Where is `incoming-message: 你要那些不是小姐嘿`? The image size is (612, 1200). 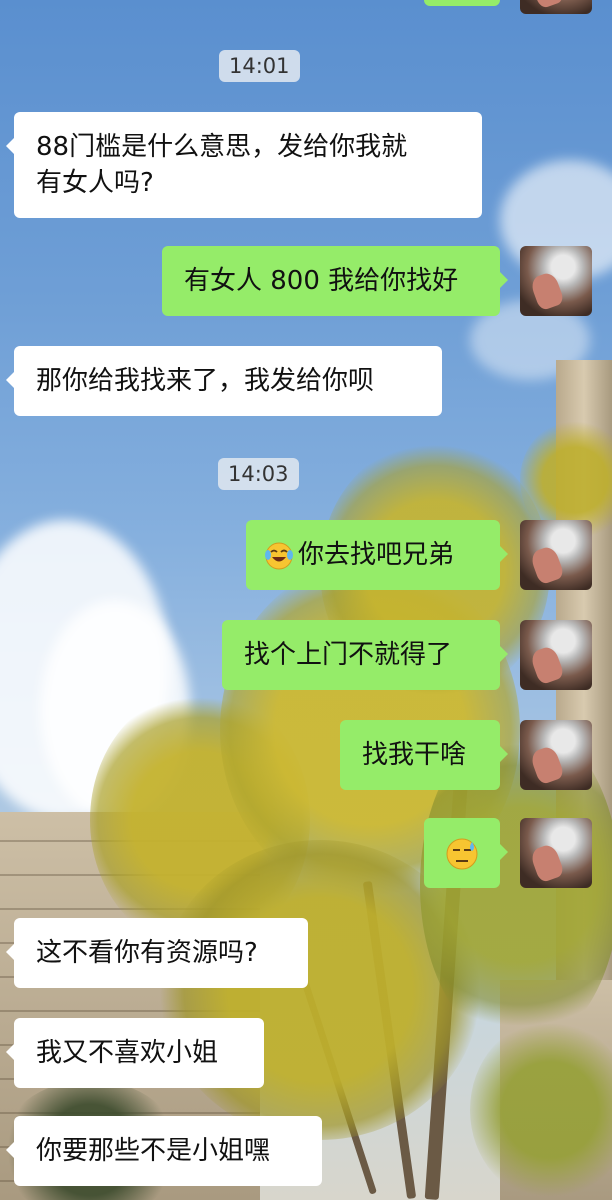
incoming-message: 你要那些不是小姐嘿 is located at coordinates (164, 1151).